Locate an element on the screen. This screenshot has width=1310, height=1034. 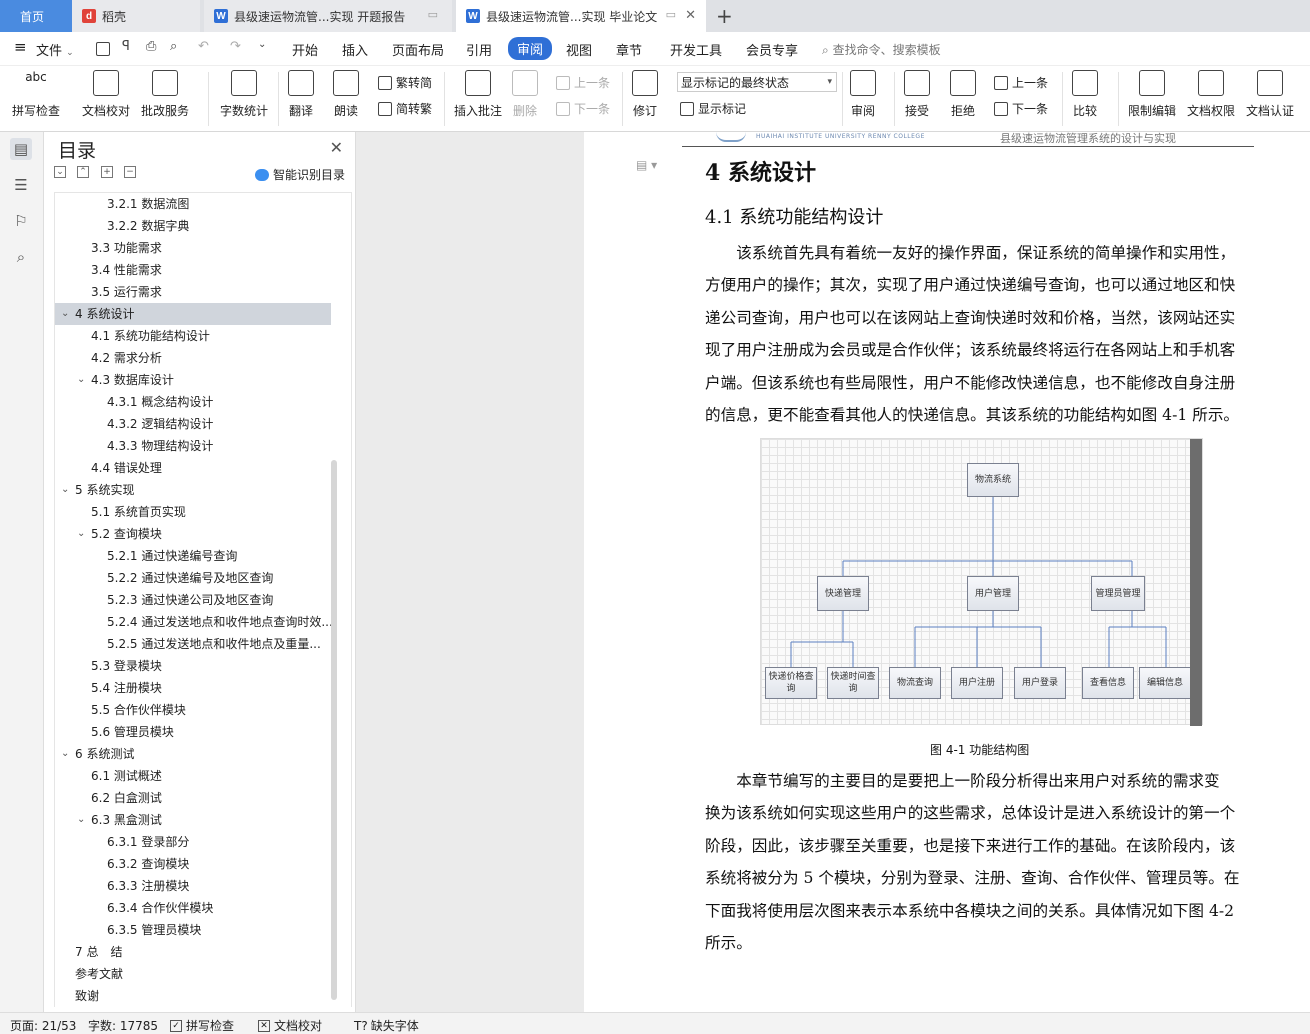
toc-item: ⌄ 6 系统测试 is located at coordinates (193, 754).